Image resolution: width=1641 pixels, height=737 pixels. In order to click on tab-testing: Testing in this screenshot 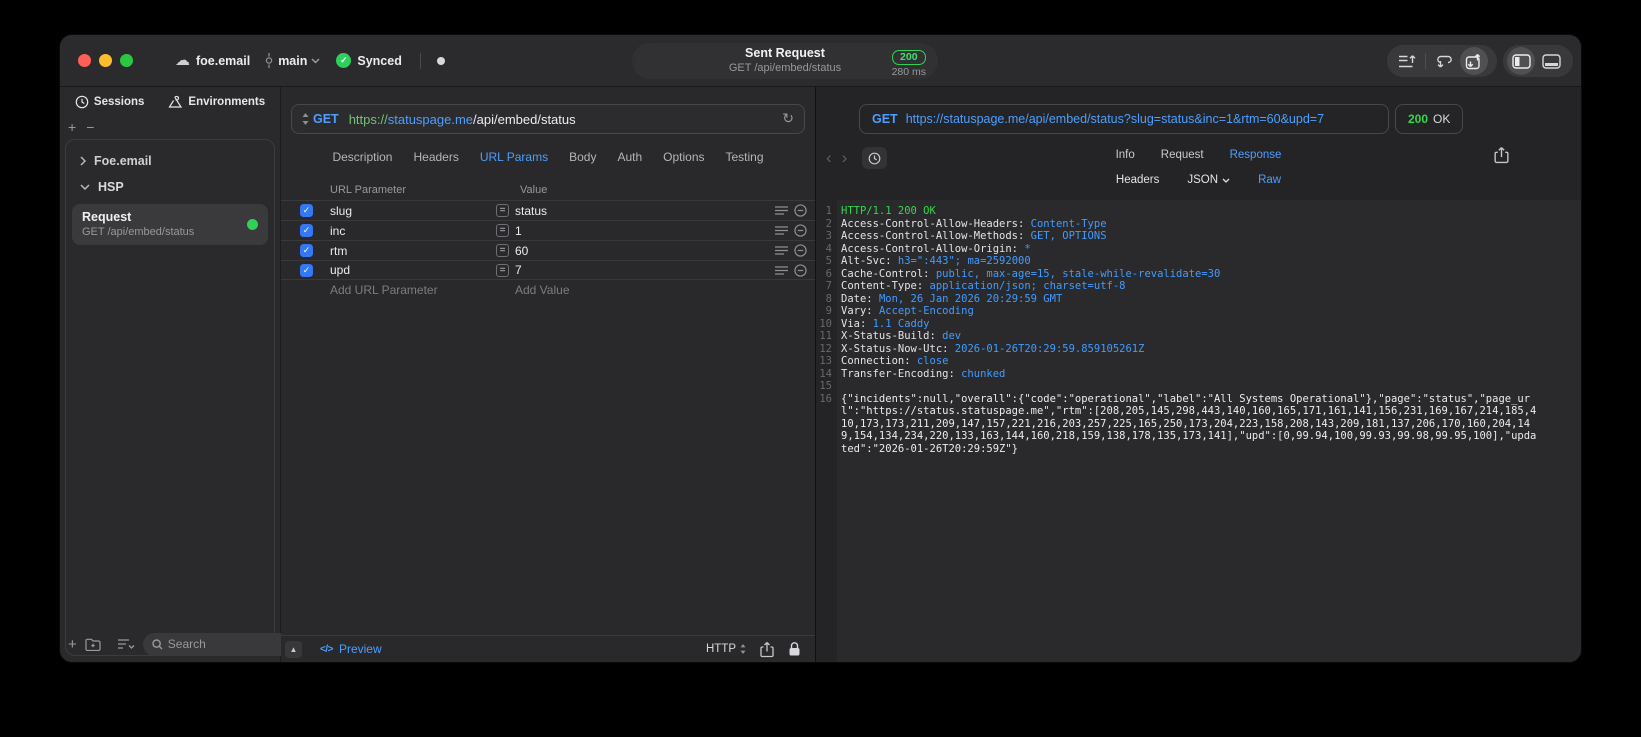, I will do `click(745, 157)`.